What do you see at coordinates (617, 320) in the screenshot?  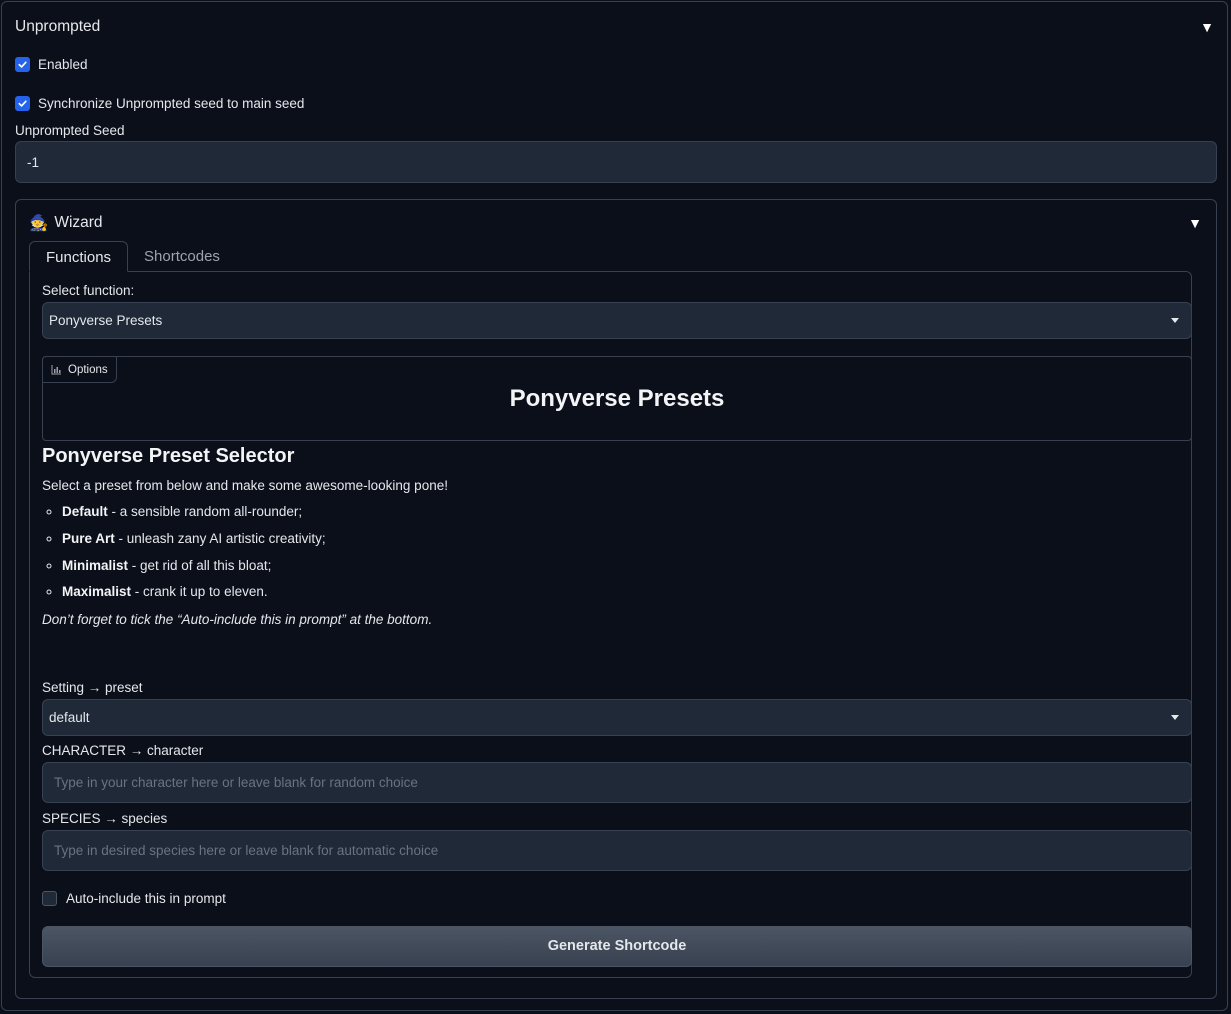 I see `select-function-dropdown: Ponyverse Presets` at bounding box center [617, 320].